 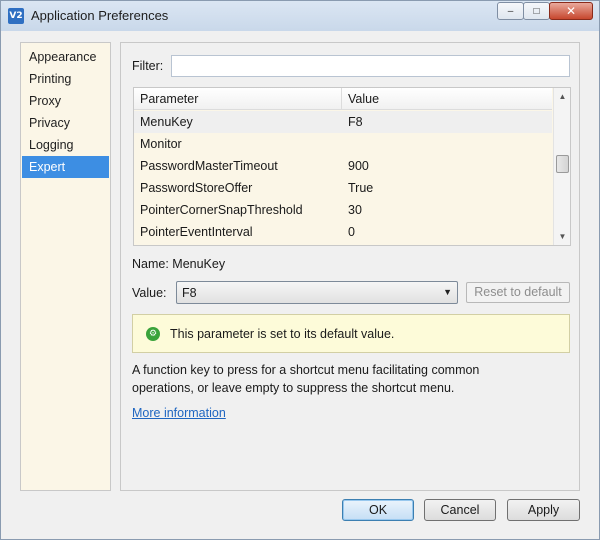 I want to click on ok-button: OK, so click(x=378, y=510).